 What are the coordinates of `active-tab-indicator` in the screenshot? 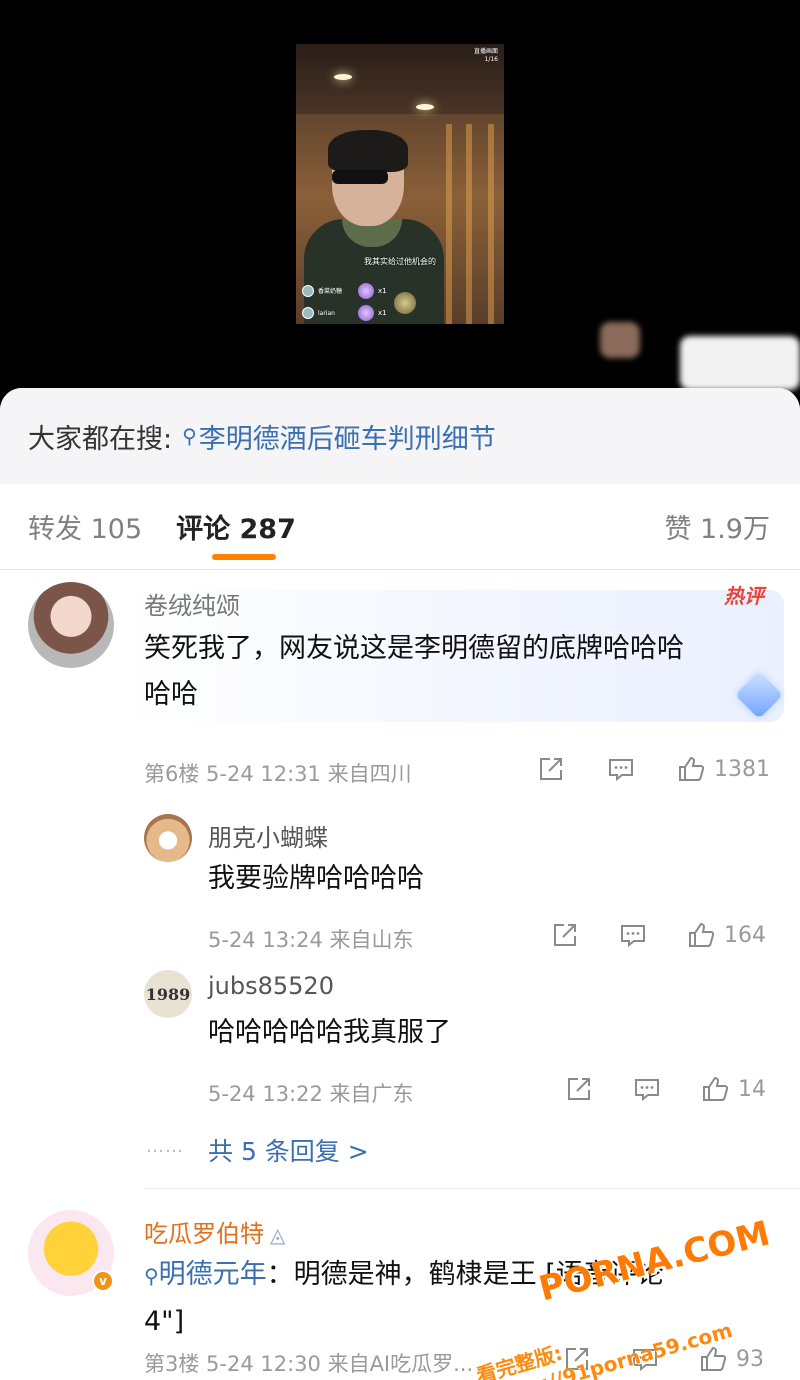 It's located at (244, 557).